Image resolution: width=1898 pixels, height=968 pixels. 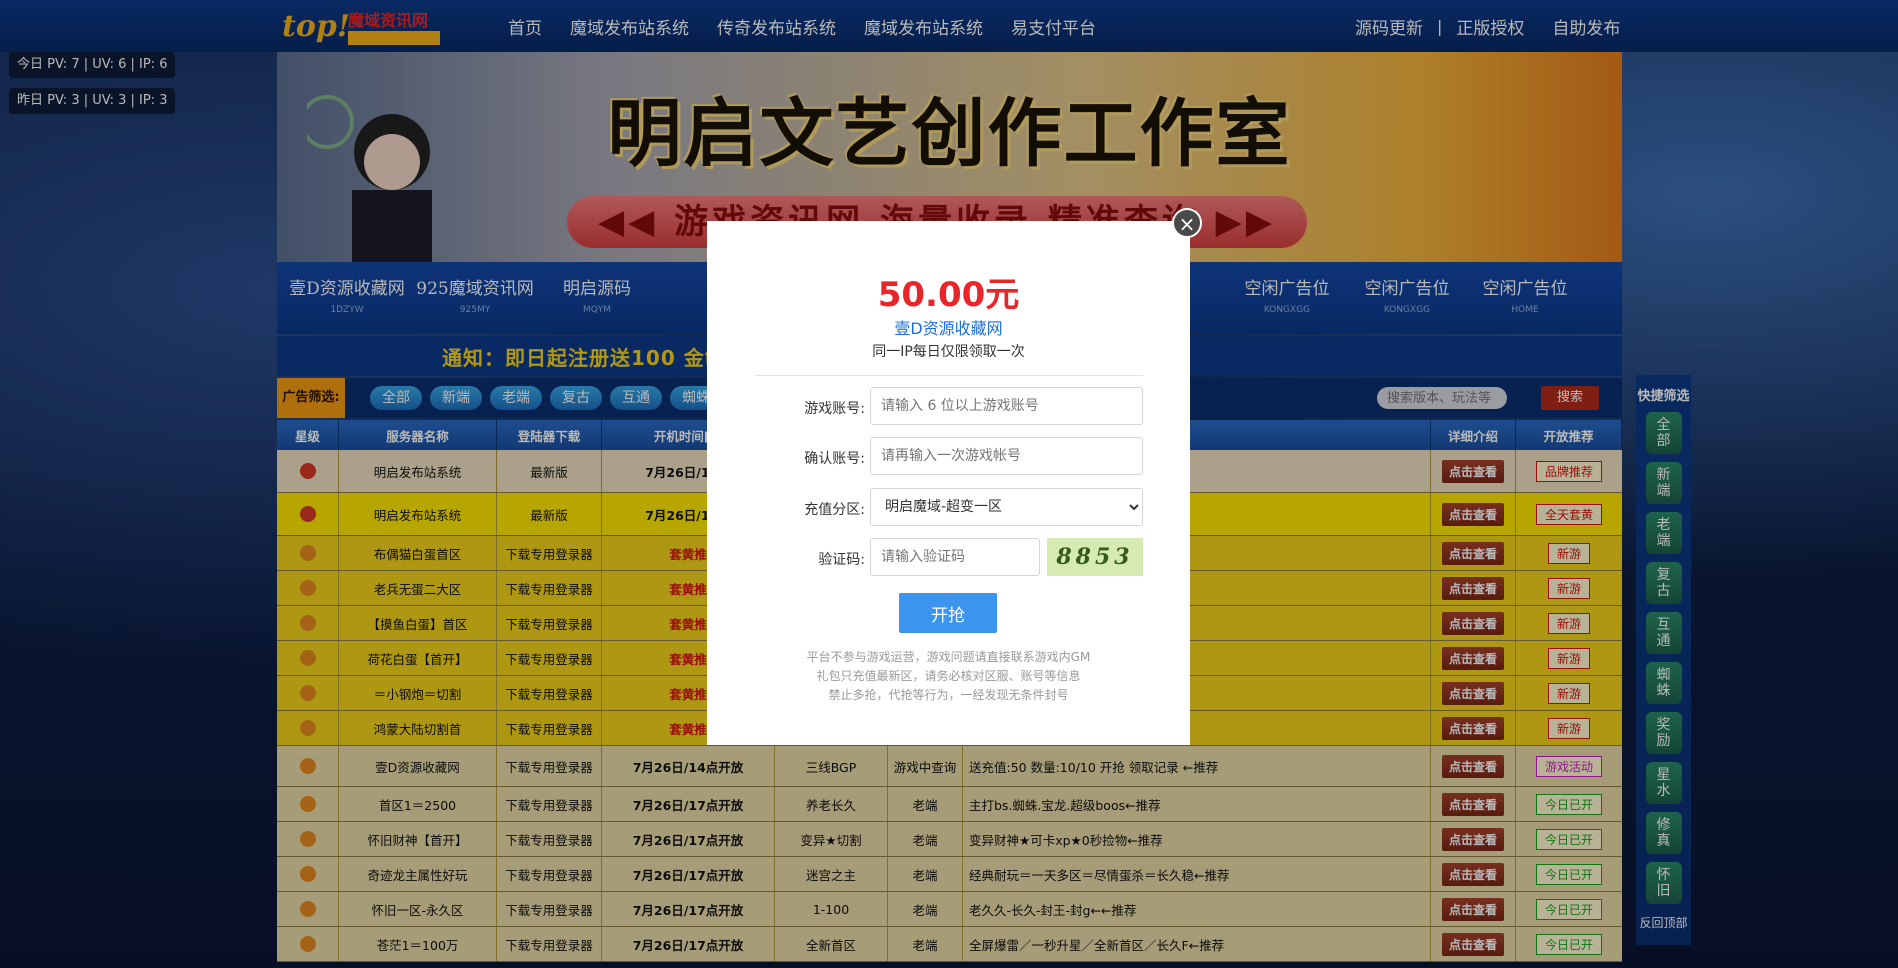 I want to click on grab-button: 开抢, so click(x=948, y=613).